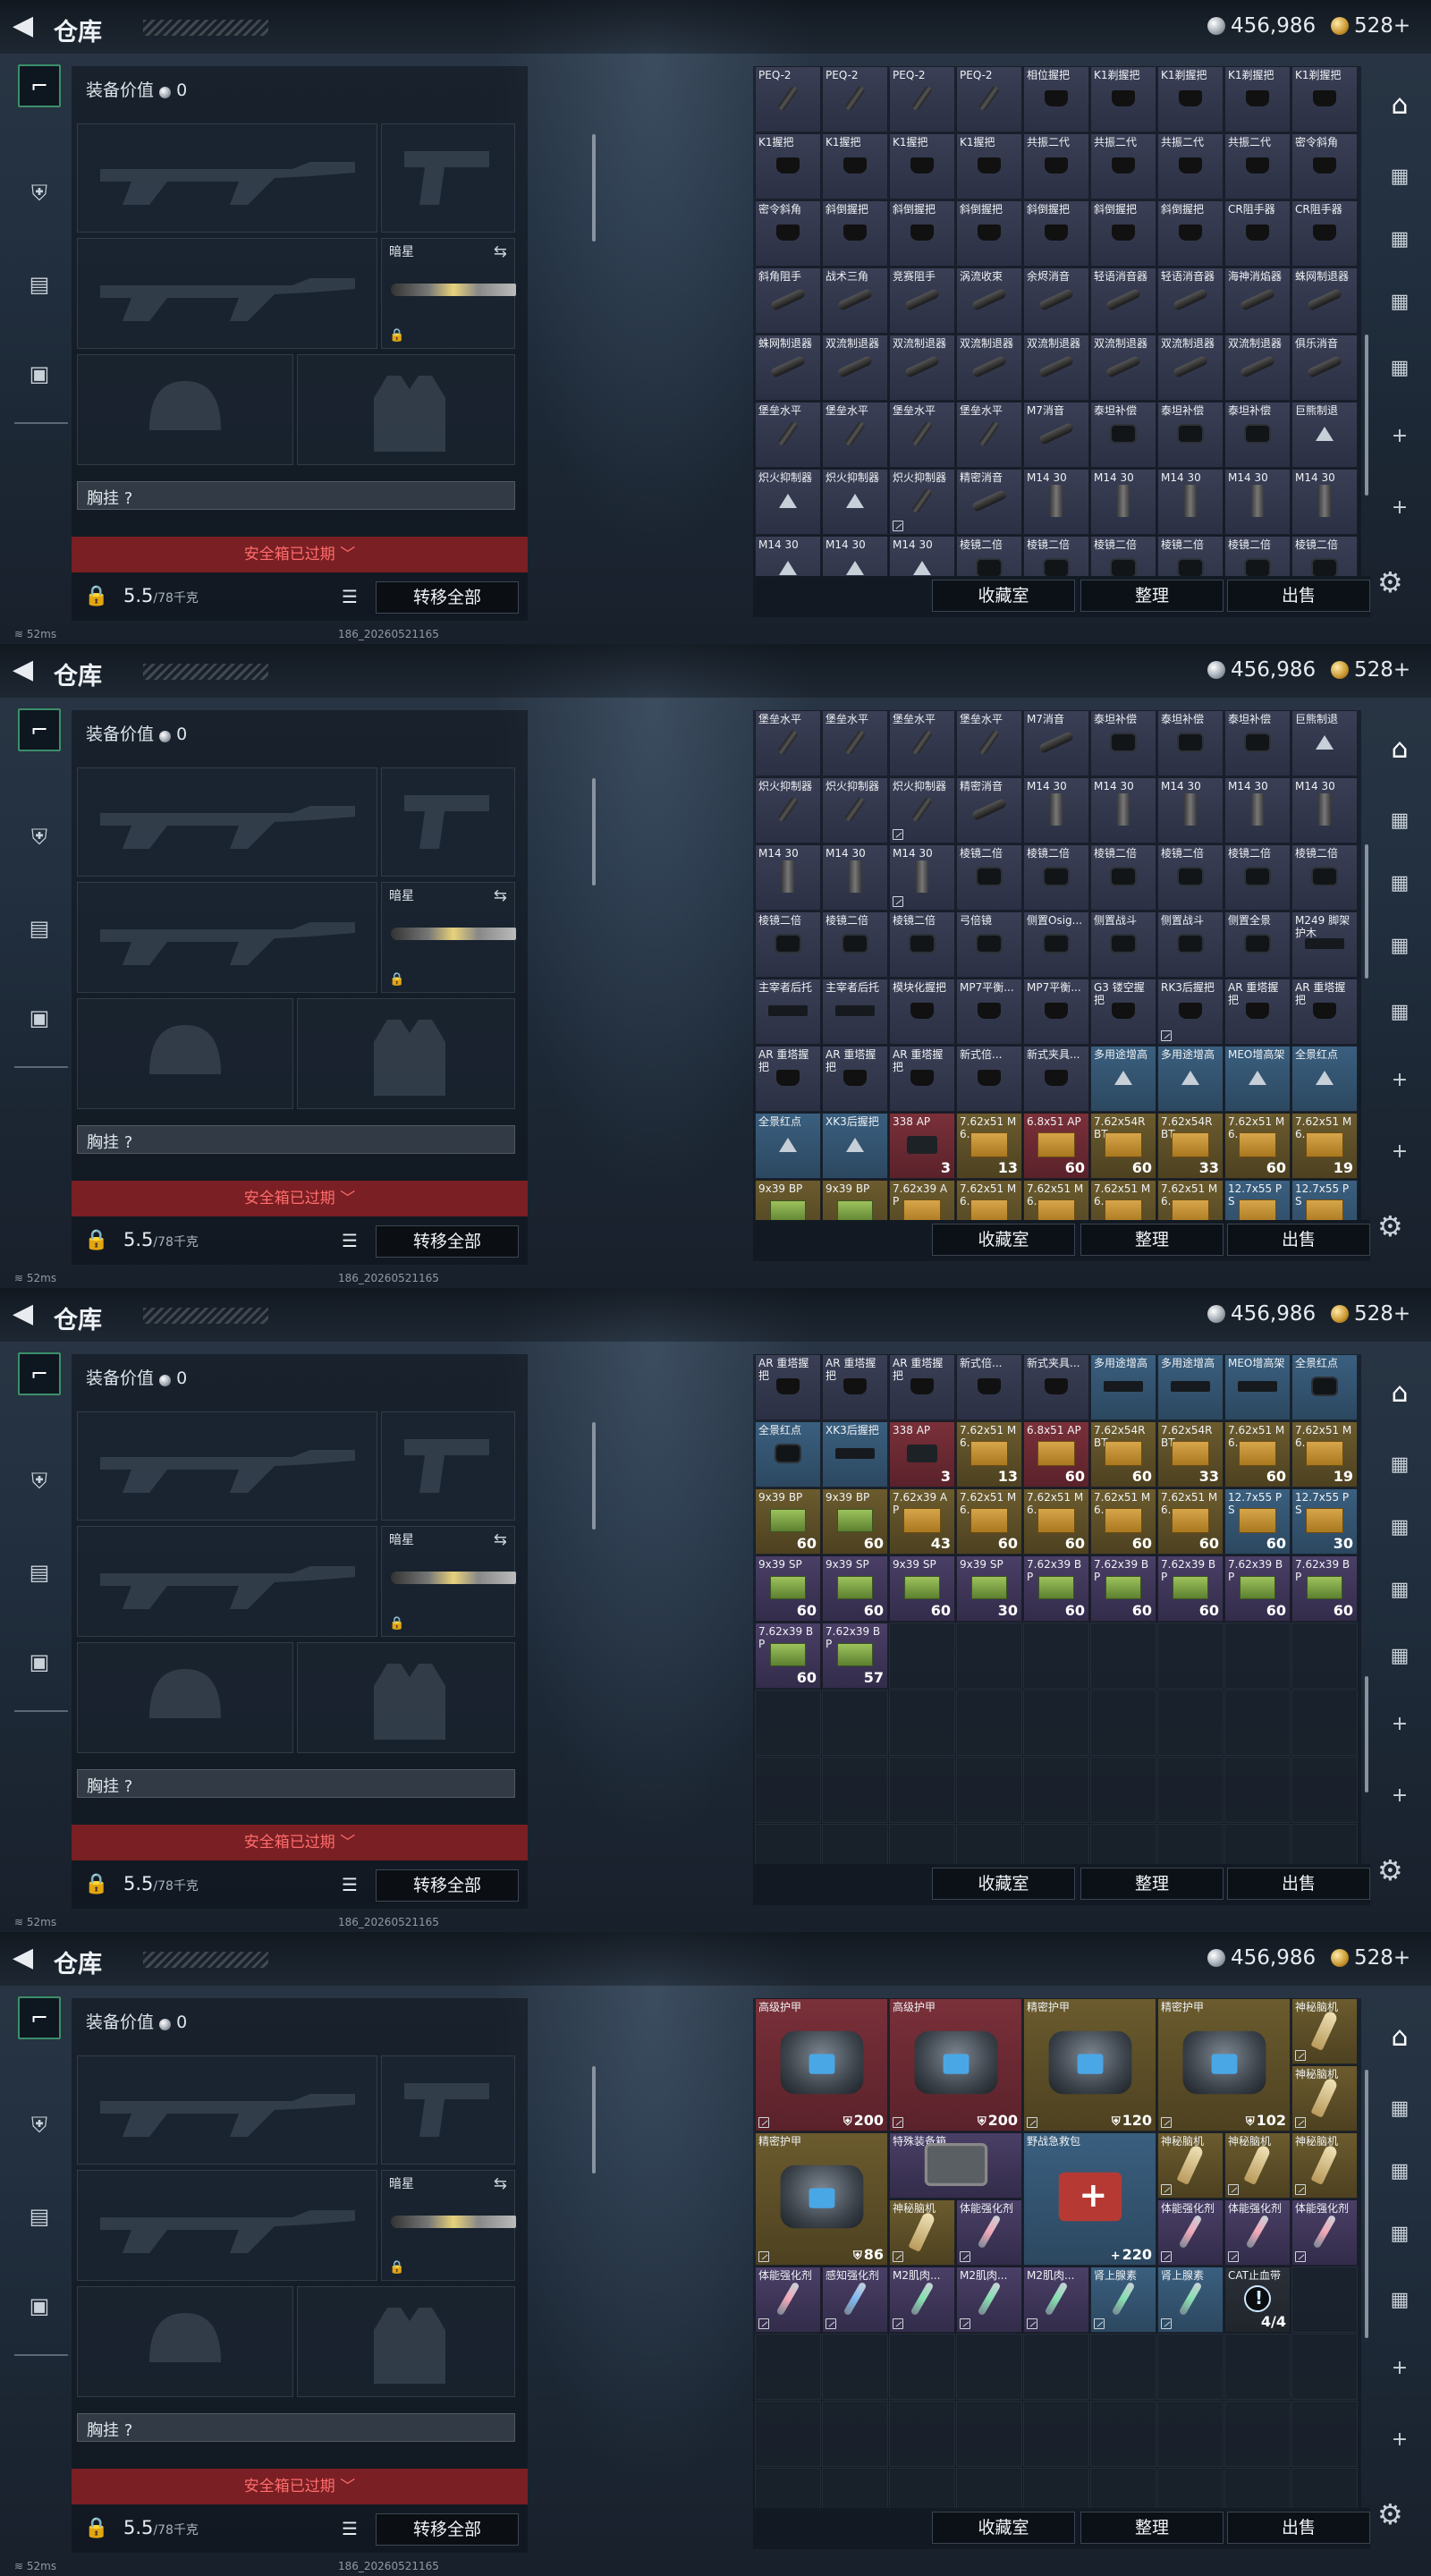  I want to click on tab-stash: ⌂, so click(1400, 748).